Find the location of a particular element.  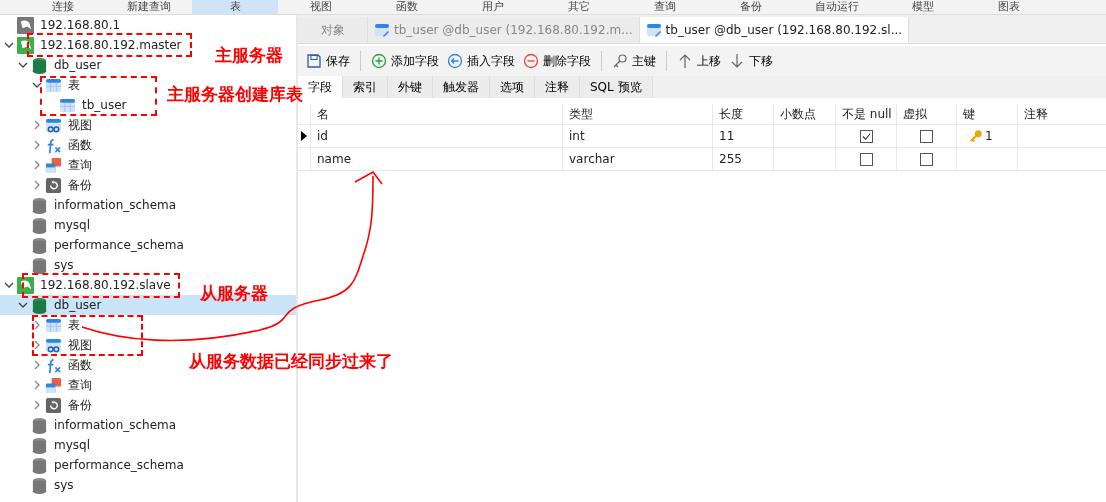

toolbar-button: 图表 is located at coordinates (1009, 7).